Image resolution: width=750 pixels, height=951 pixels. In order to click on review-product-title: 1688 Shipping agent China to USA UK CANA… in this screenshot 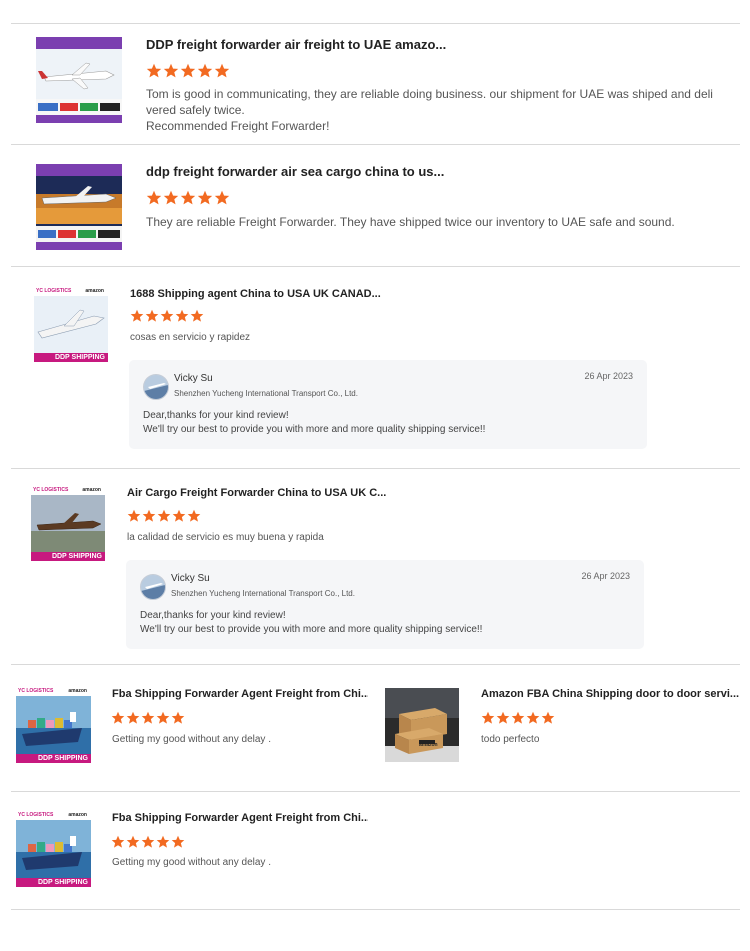, I will do `click(260, 294)`.